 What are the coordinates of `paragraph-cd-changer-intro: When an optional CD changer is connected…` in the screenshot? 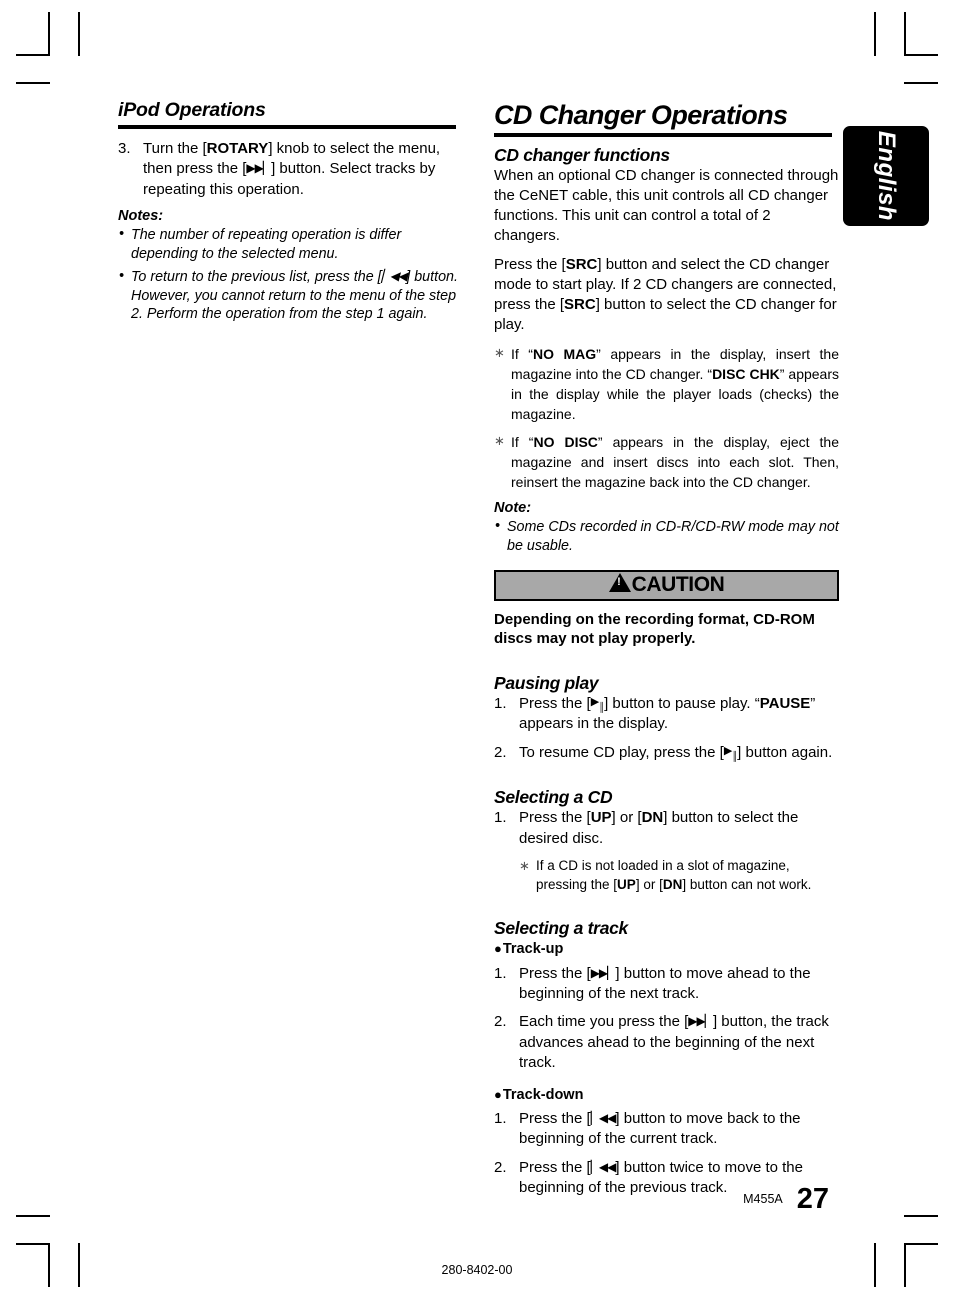 It's located at (666, 206).